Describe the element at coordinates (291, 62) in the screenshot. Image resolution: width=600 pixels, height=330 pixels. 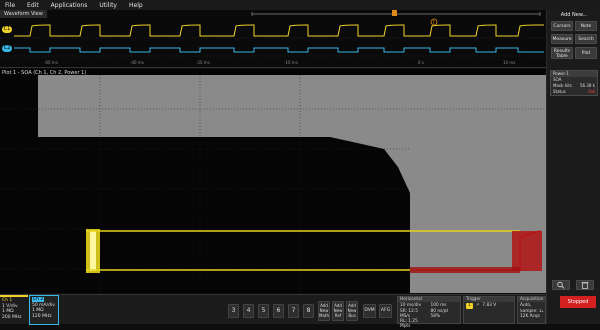
I see `time-label-3: -10 ms` at that location.